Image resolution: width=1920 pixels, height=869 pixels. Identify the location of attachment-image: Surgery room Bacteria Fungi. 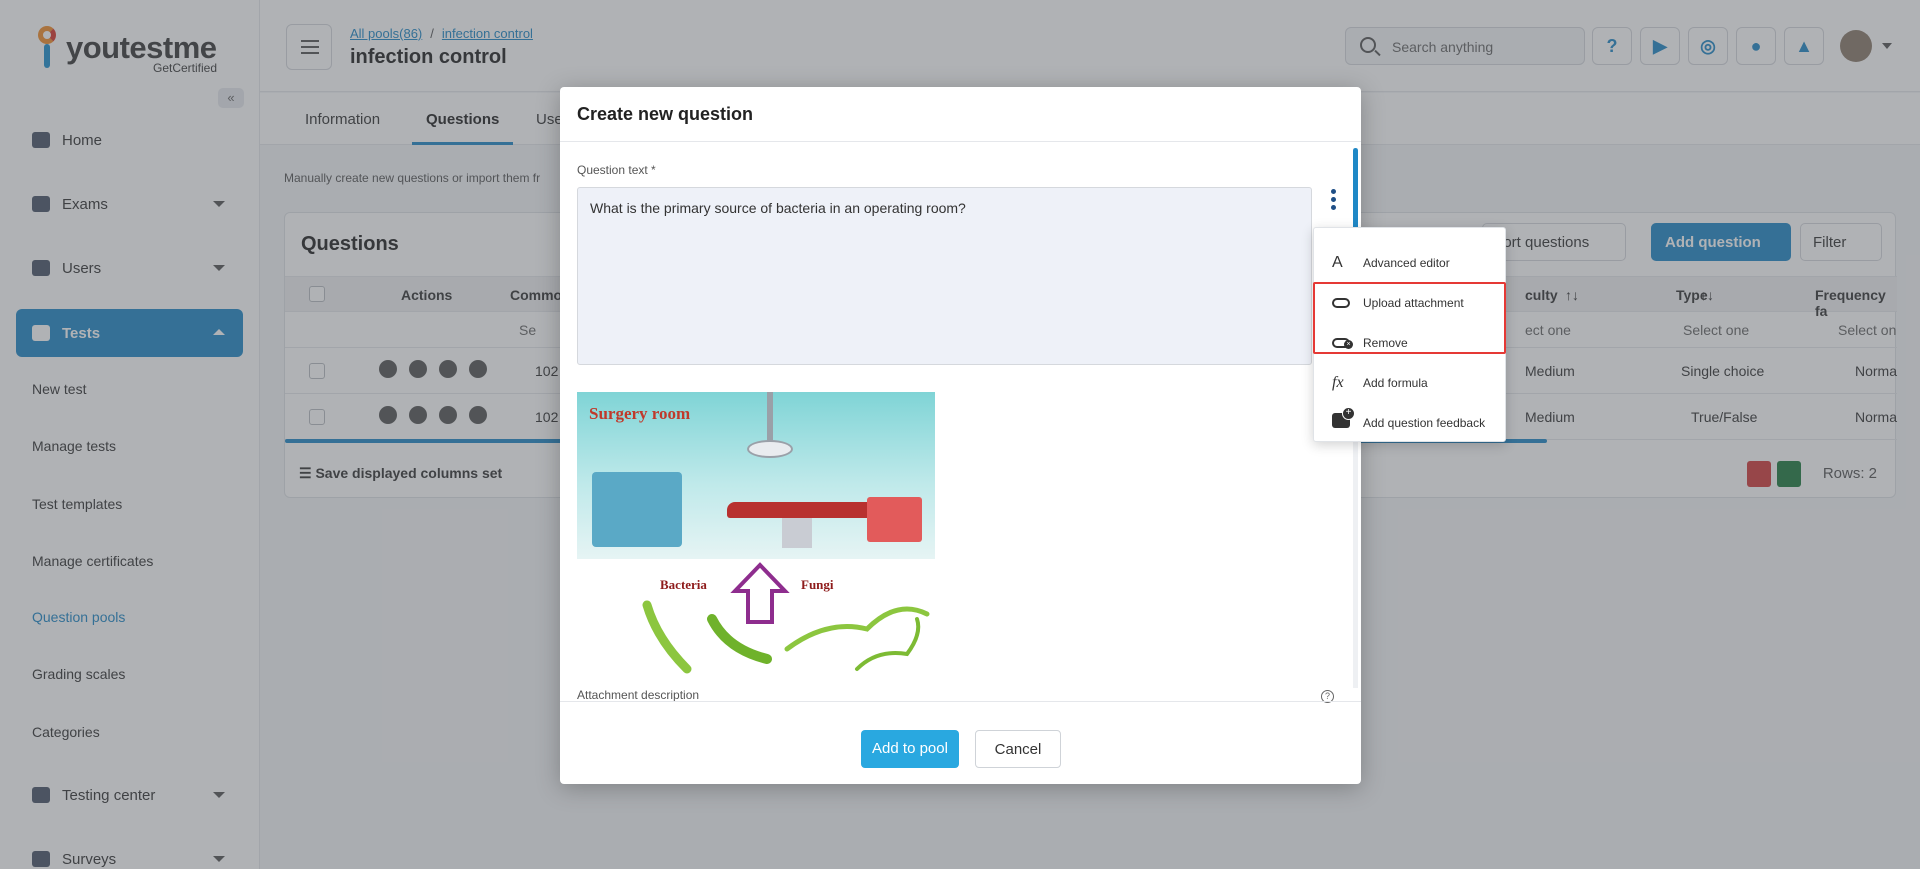
(756, 534).